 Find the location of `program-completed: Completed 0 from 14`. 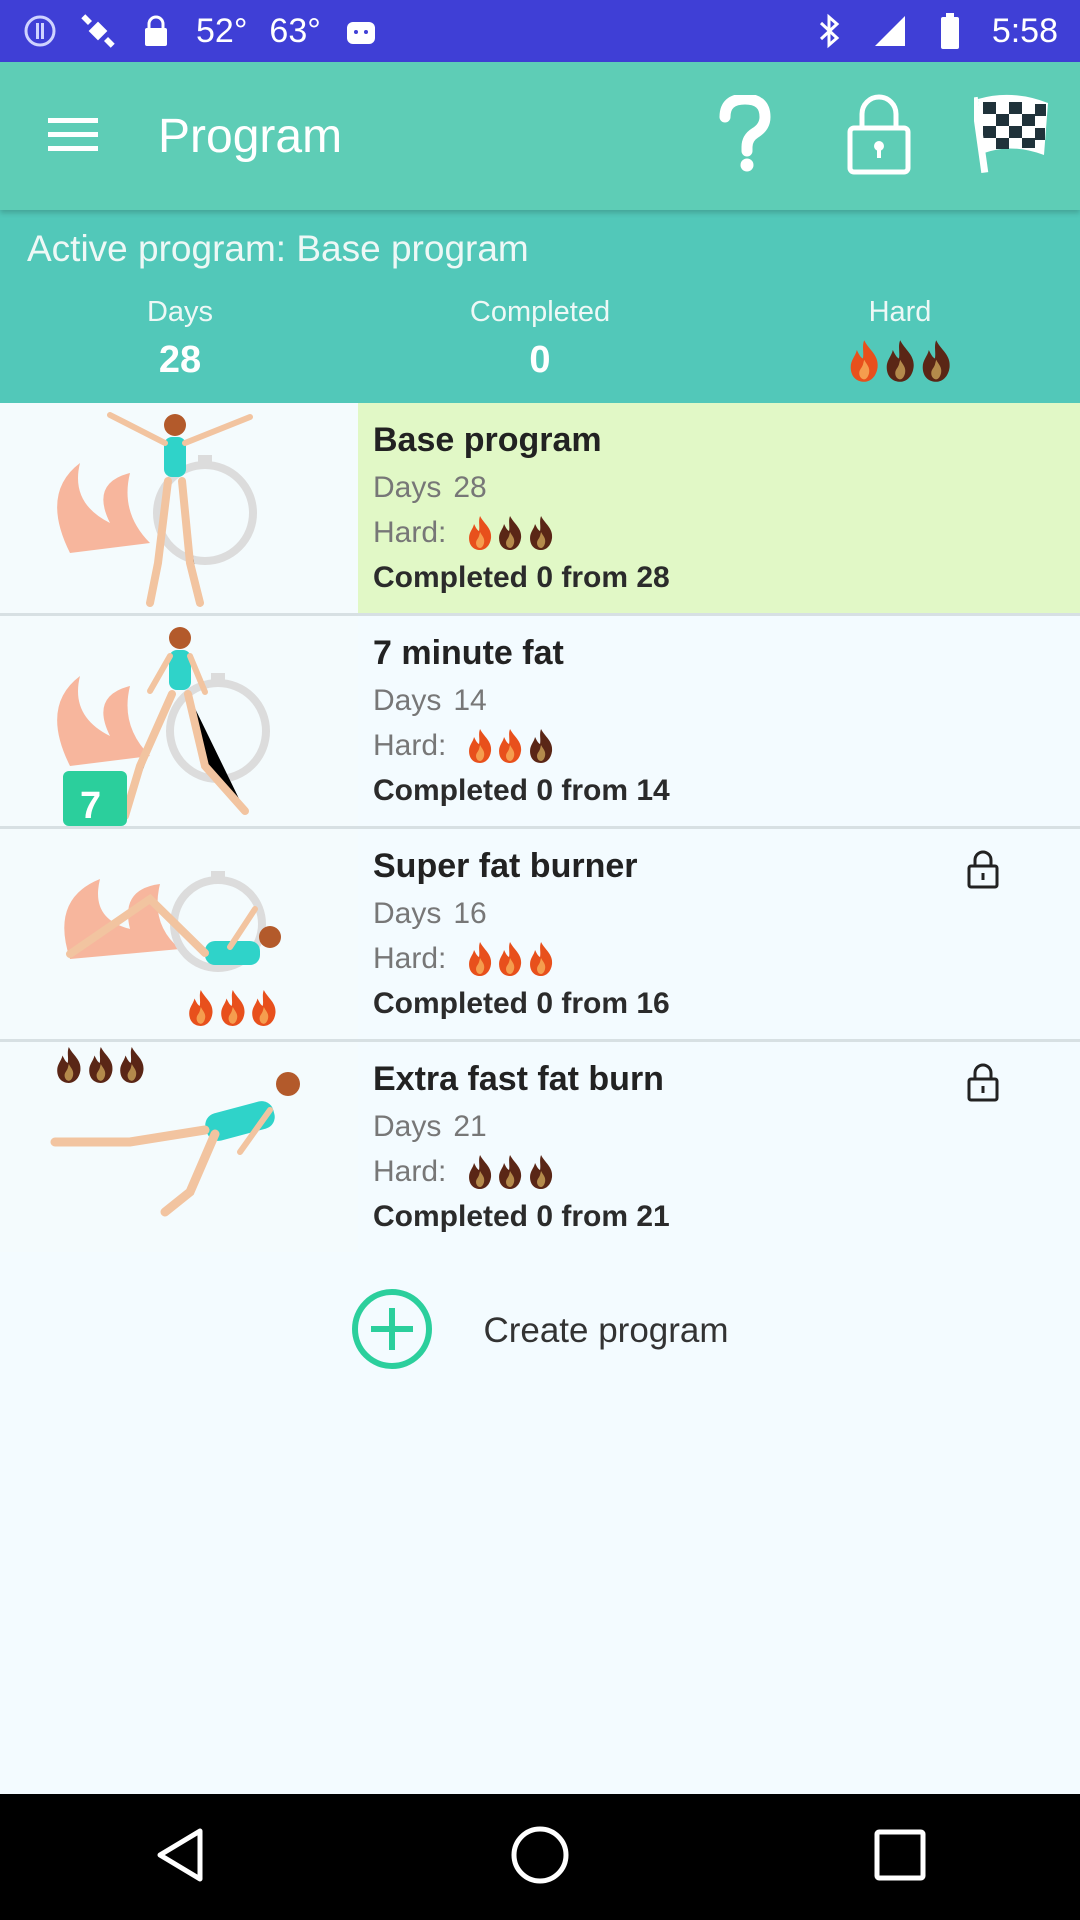

program-completed: Completed 0 from 14 is located at coordinates (521, 790).